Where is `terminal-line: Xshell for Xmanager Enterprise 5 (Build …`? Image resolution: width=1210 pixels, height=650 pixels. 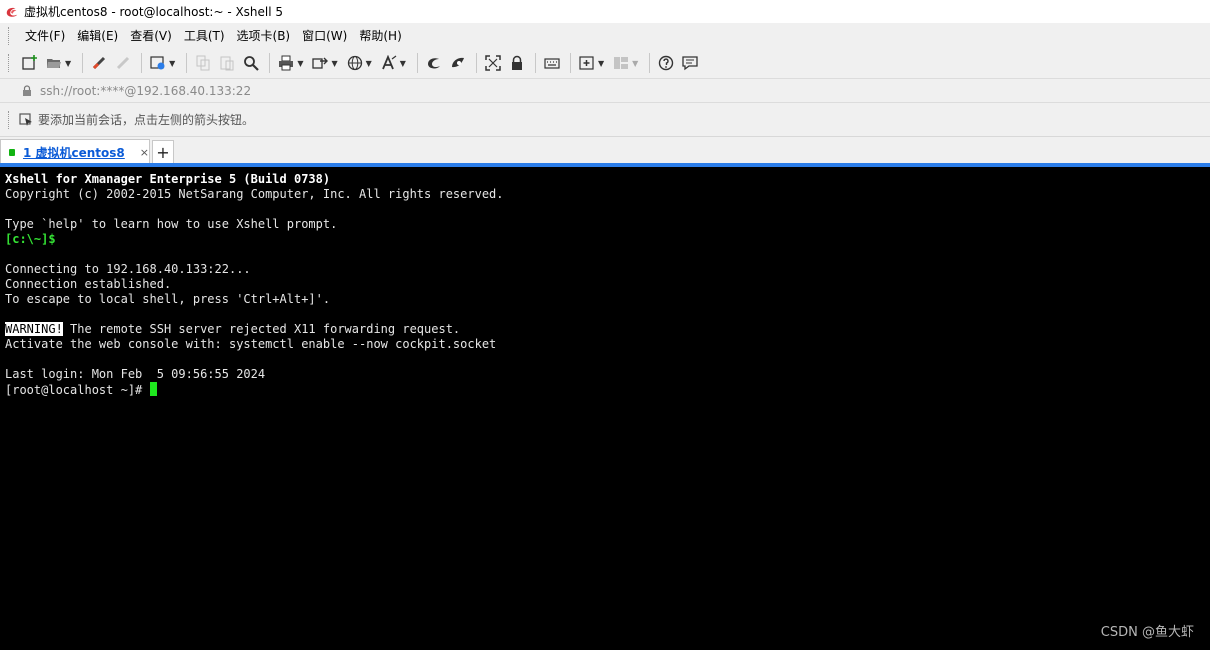 terminal-line: Xshell for Xmanager Enterprise 5 (Build … is located at coordinates (168, 179).